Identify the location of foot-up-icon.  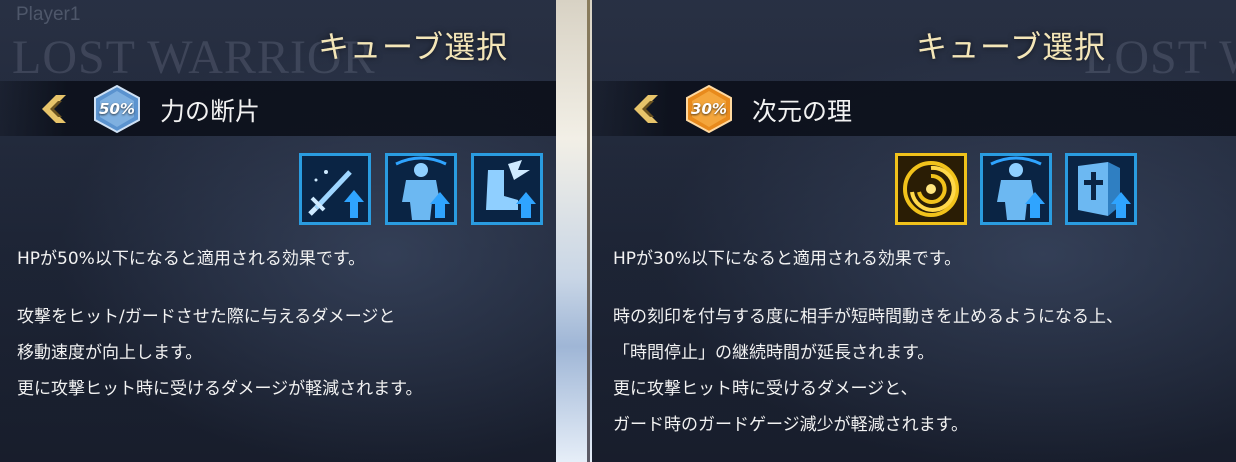
(507, 189).